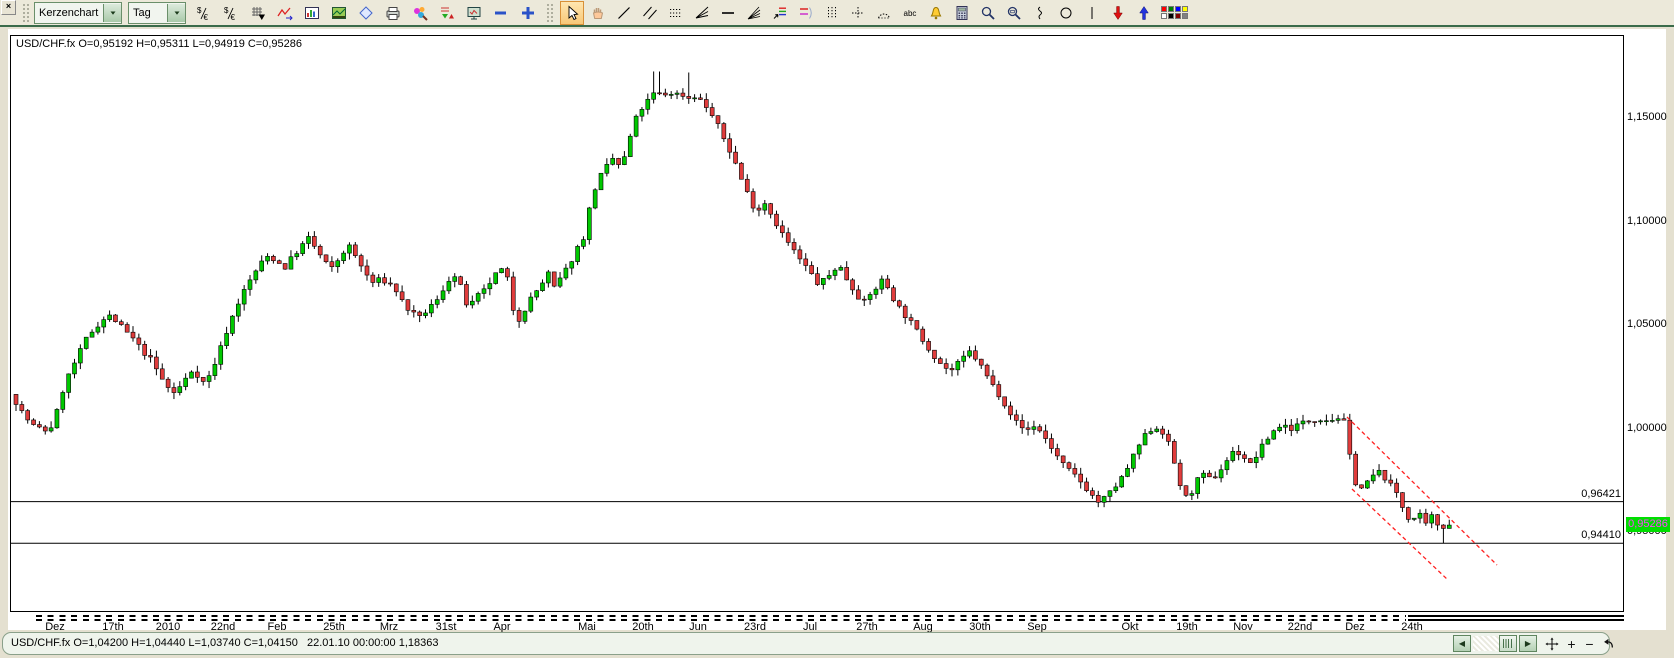 Image resolution: width=1674 pixels, height=658 pixels. What do you see at coordinates (258, 13) in the screenshot?
I see `grid-options-icon` at bounding box center [258, 13].